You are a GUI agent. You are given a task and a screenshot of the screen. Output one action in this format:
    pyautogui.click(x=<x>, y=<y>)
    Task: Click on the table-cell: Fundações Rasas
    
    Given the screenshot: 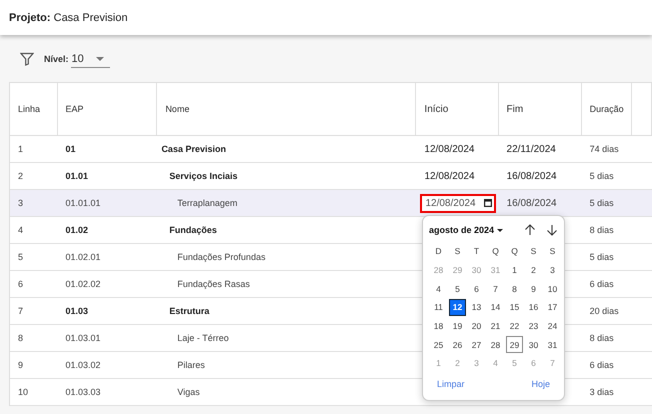 What is the action you would take?
    pyautogui.click(x=213, y=284)
    